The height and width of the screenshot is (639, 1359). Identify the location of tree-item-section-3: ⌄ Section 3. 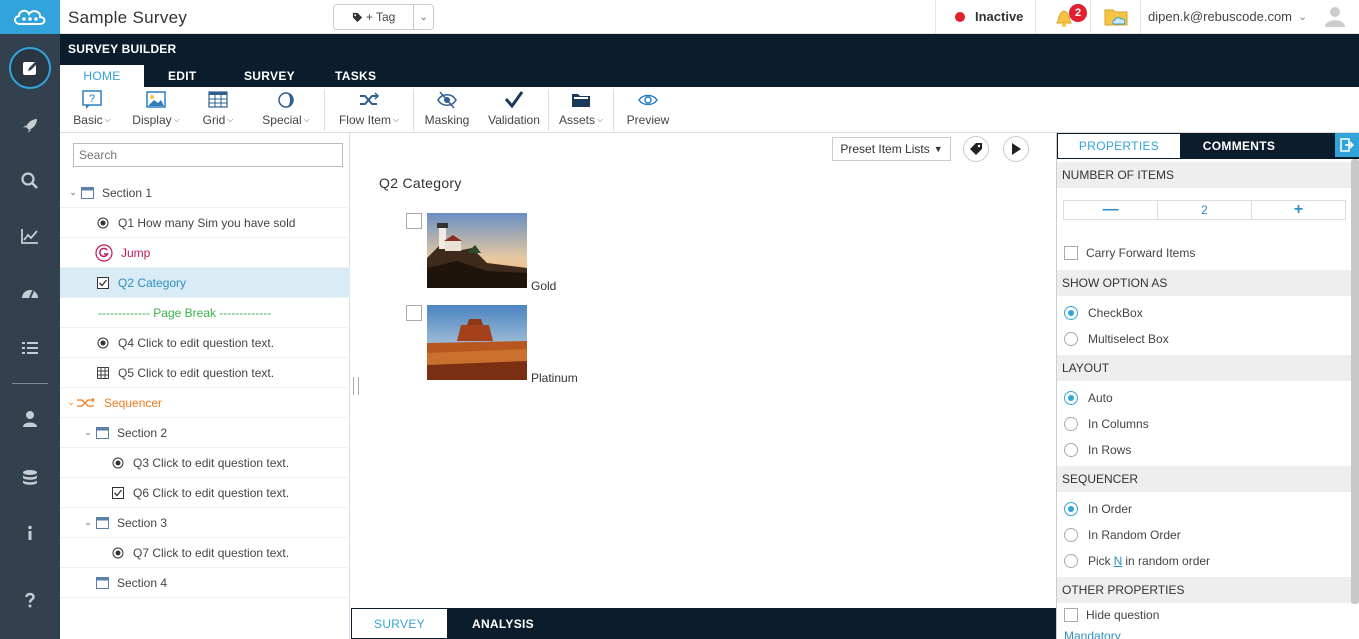
(205, 523).